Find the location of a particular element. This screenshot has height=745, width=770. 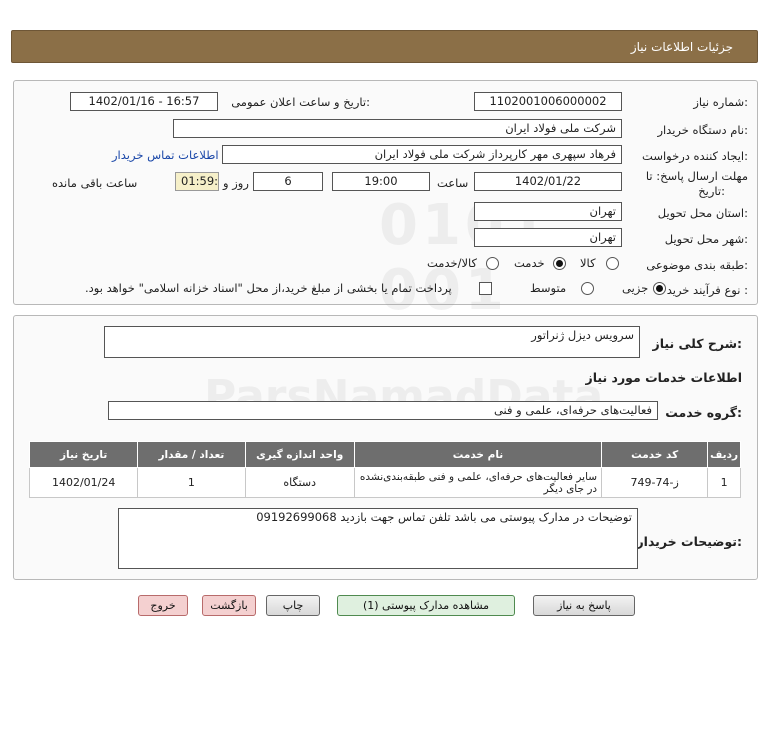

cell-unit: دستگاه is located at coordinates (299, 482).